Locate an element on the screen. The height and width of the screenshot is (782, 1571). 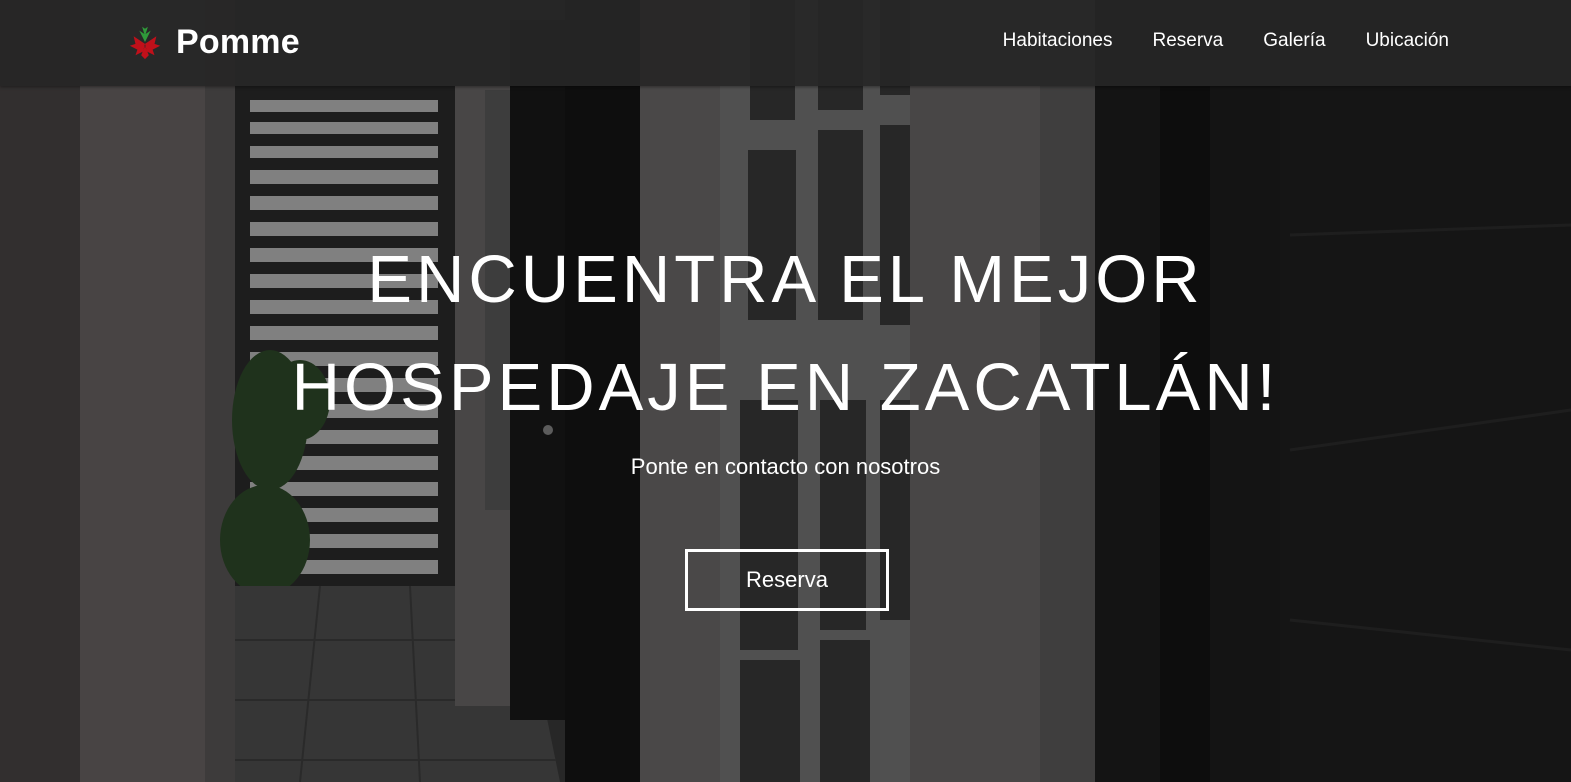
brand-link: Pomme is located at coordinates (213, 42).